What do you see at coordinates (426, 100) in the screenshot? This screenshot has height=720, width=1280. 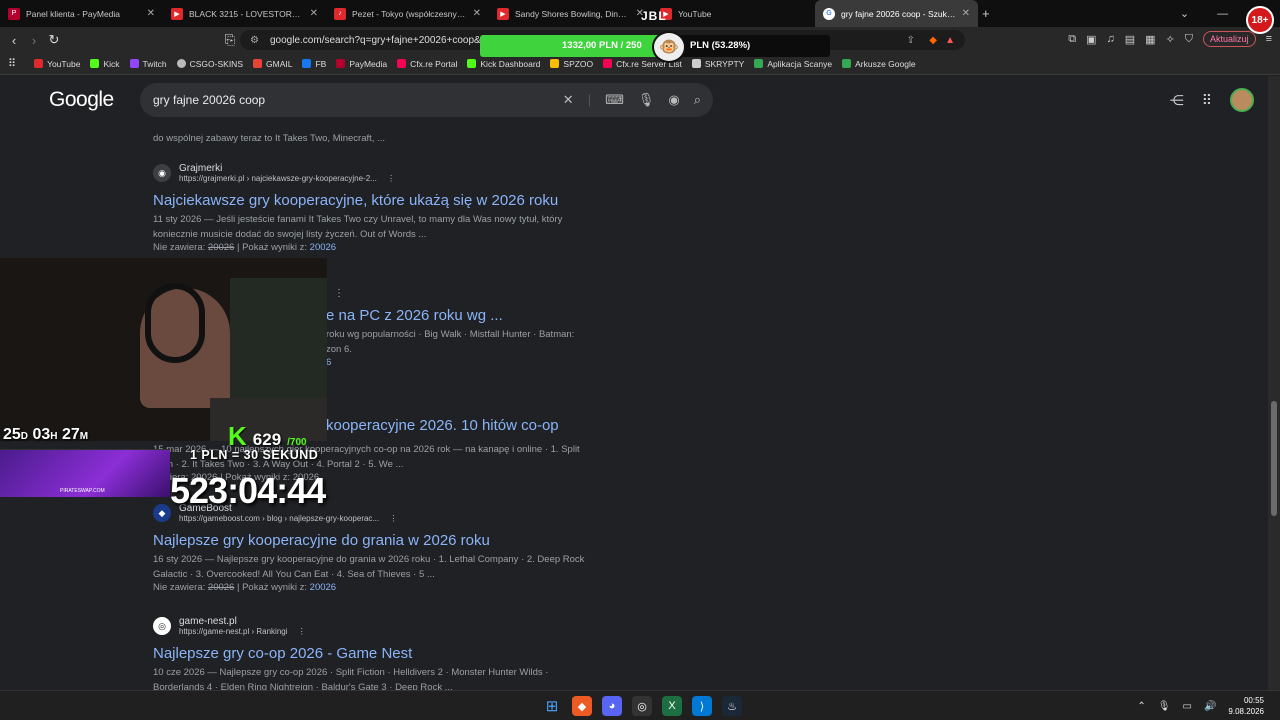 I see `search-input: gry fajne 20026 coop ✕ | ⌨ 🎙 ◉ ⌕` at bounding box center [426, 100].